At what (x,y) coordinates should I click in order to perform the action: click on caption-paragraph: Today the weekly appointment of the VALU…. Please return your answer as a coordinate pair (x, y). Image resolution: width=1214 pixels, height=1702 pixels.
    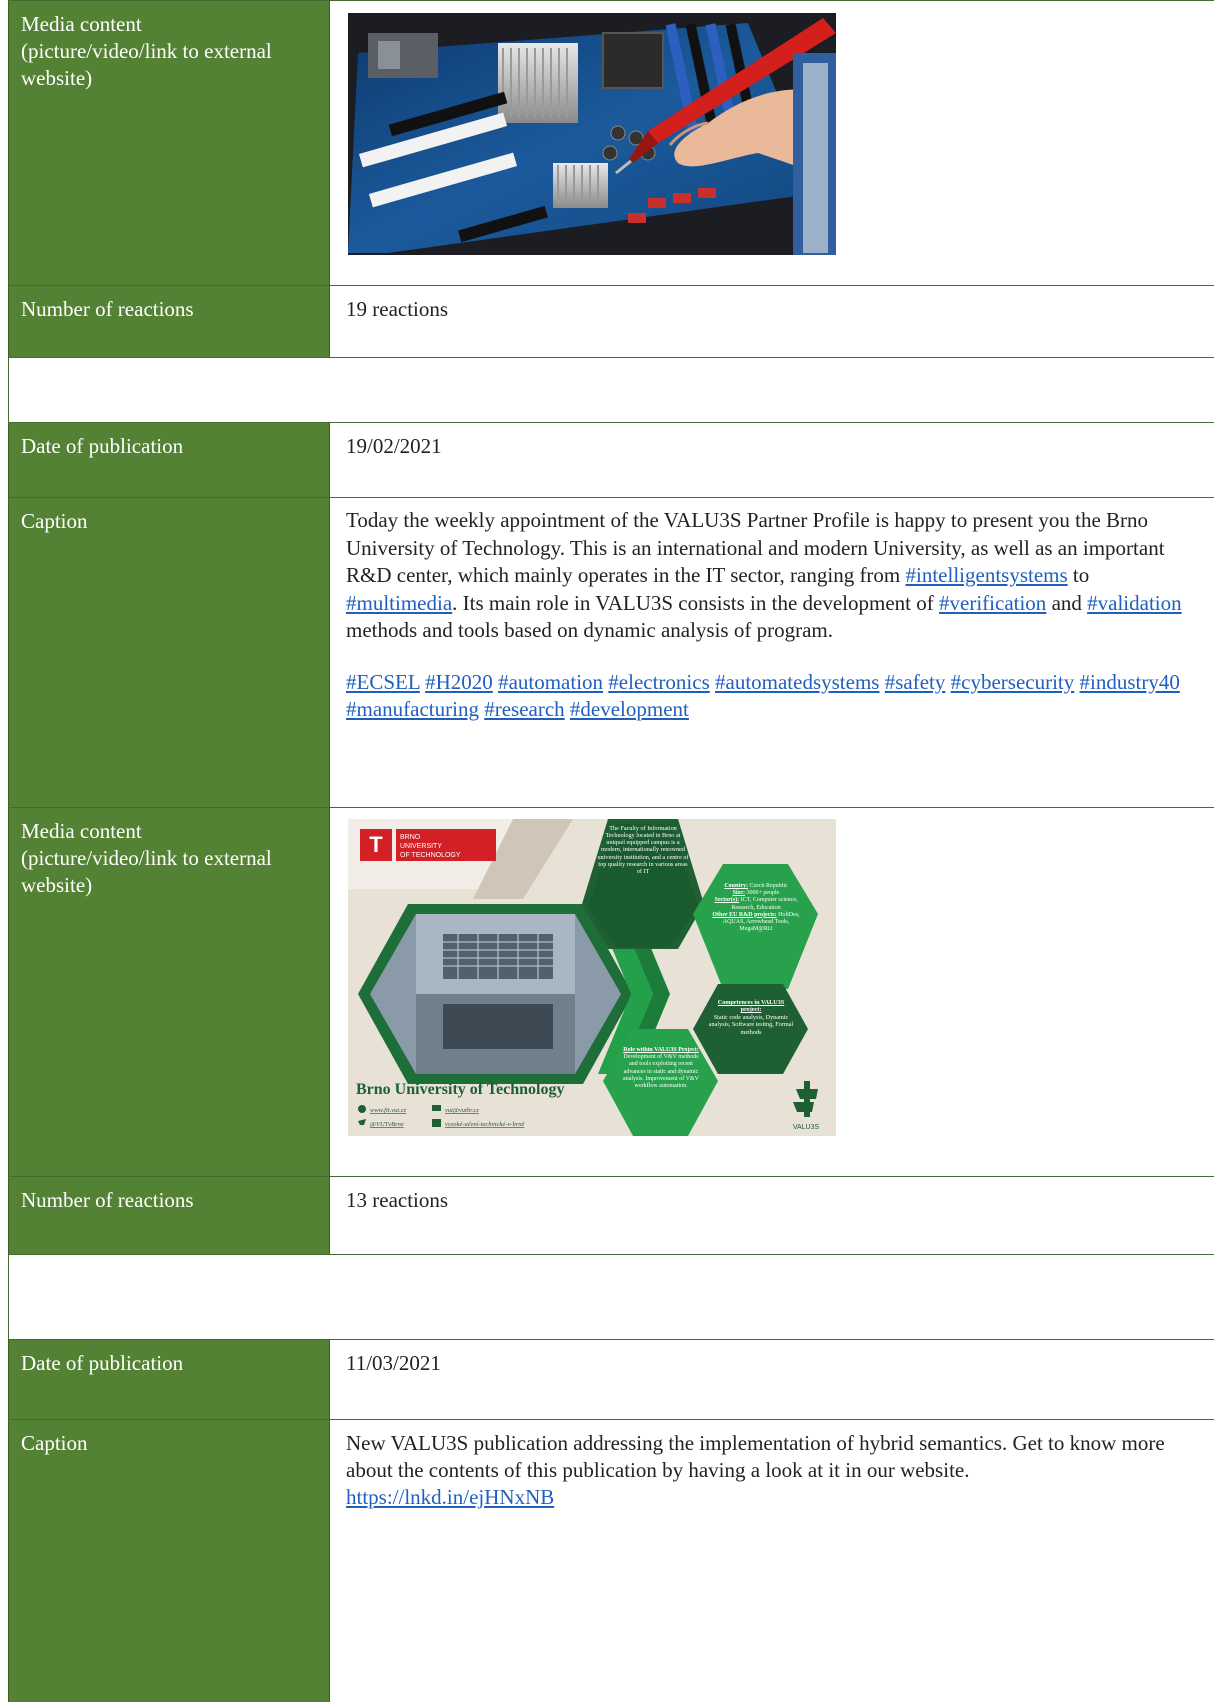
    Looking at the image, I should click on (772, 576).